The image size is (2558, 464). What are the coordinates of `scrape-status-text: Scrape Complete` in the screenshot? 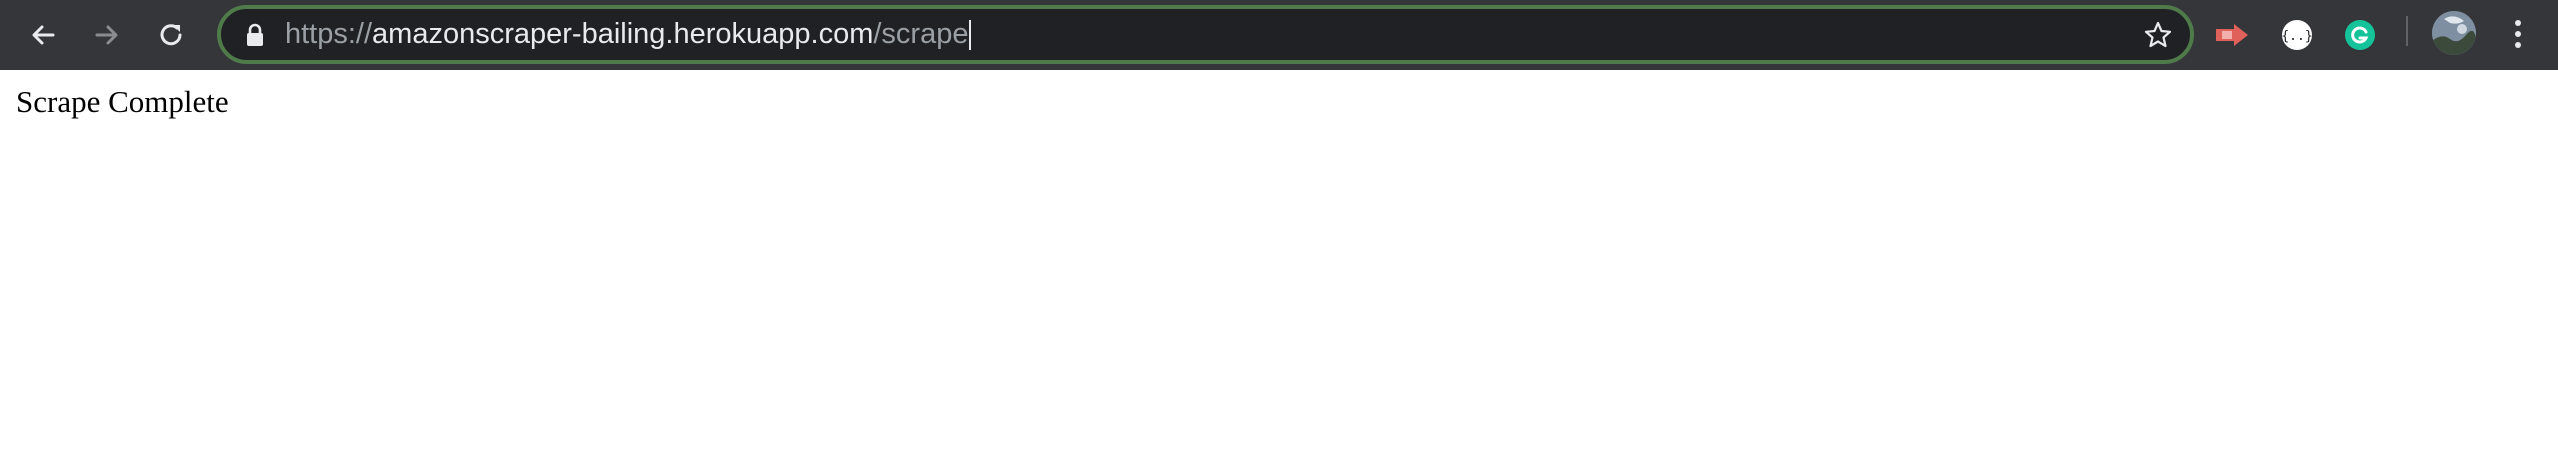 It's located at (122, 101).